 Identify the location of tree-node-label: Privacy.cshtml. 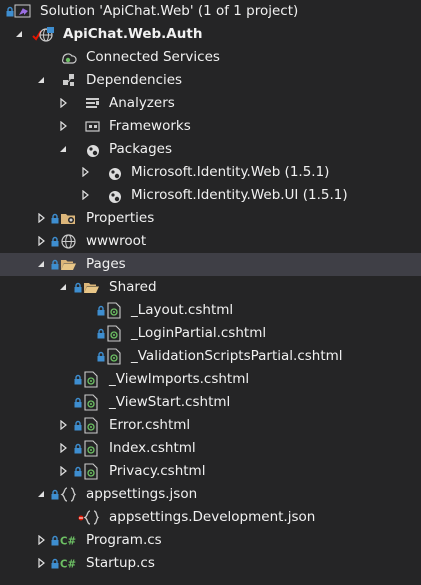
(157, 471).